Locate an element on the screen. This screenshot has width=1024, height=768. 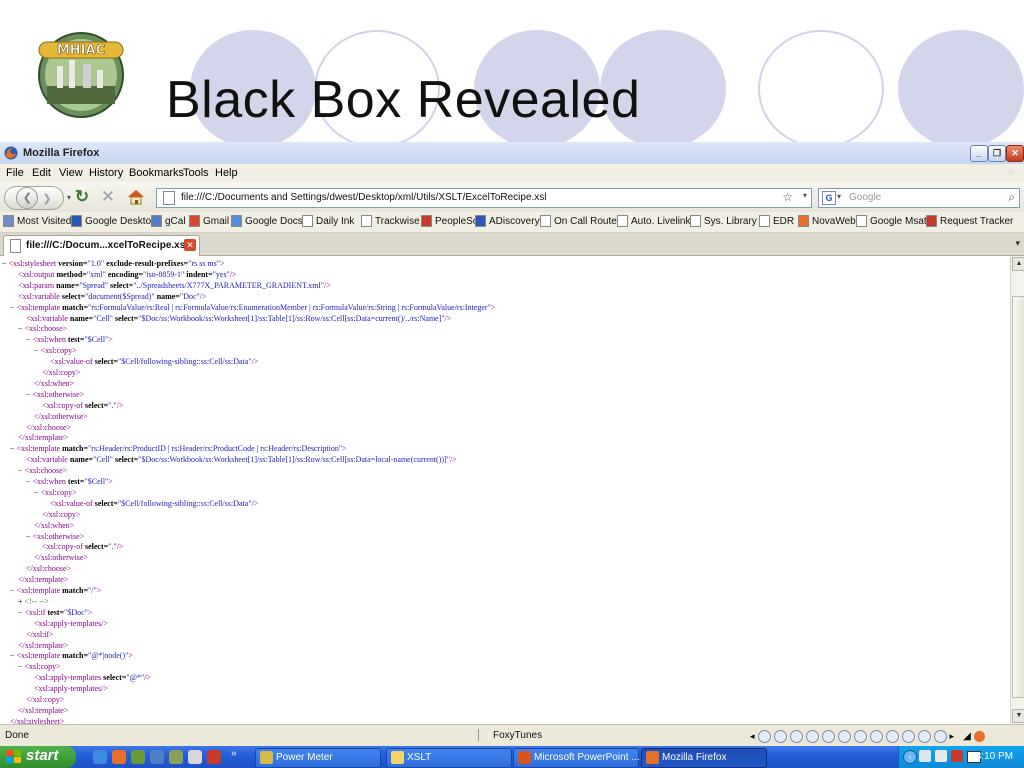
tab-close-icon: ✕ is located at coordinates (190, 245).